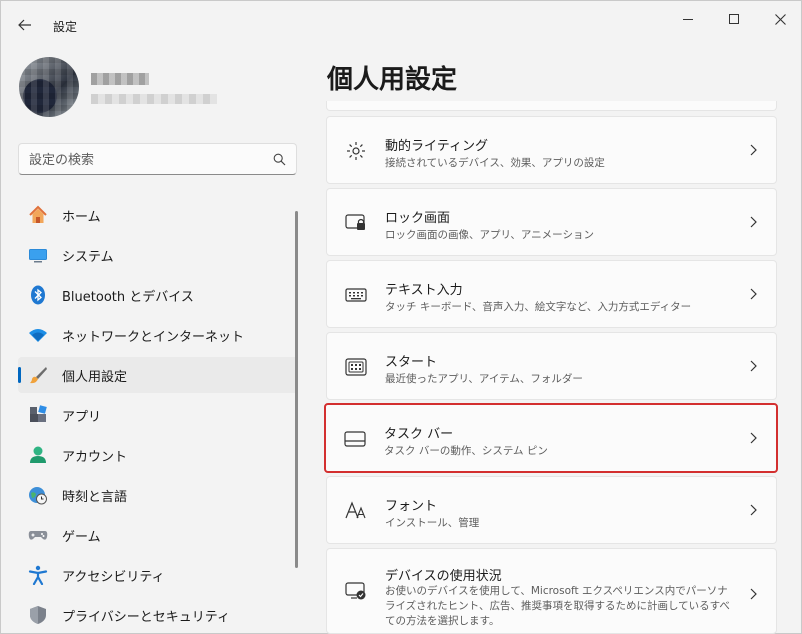 Image resolution: width=802 pixels, height=634 pixels. Describe the element at coordinates (82, 417) in the screenshot. I see `sidebar-item-label: アプリ` at that location.